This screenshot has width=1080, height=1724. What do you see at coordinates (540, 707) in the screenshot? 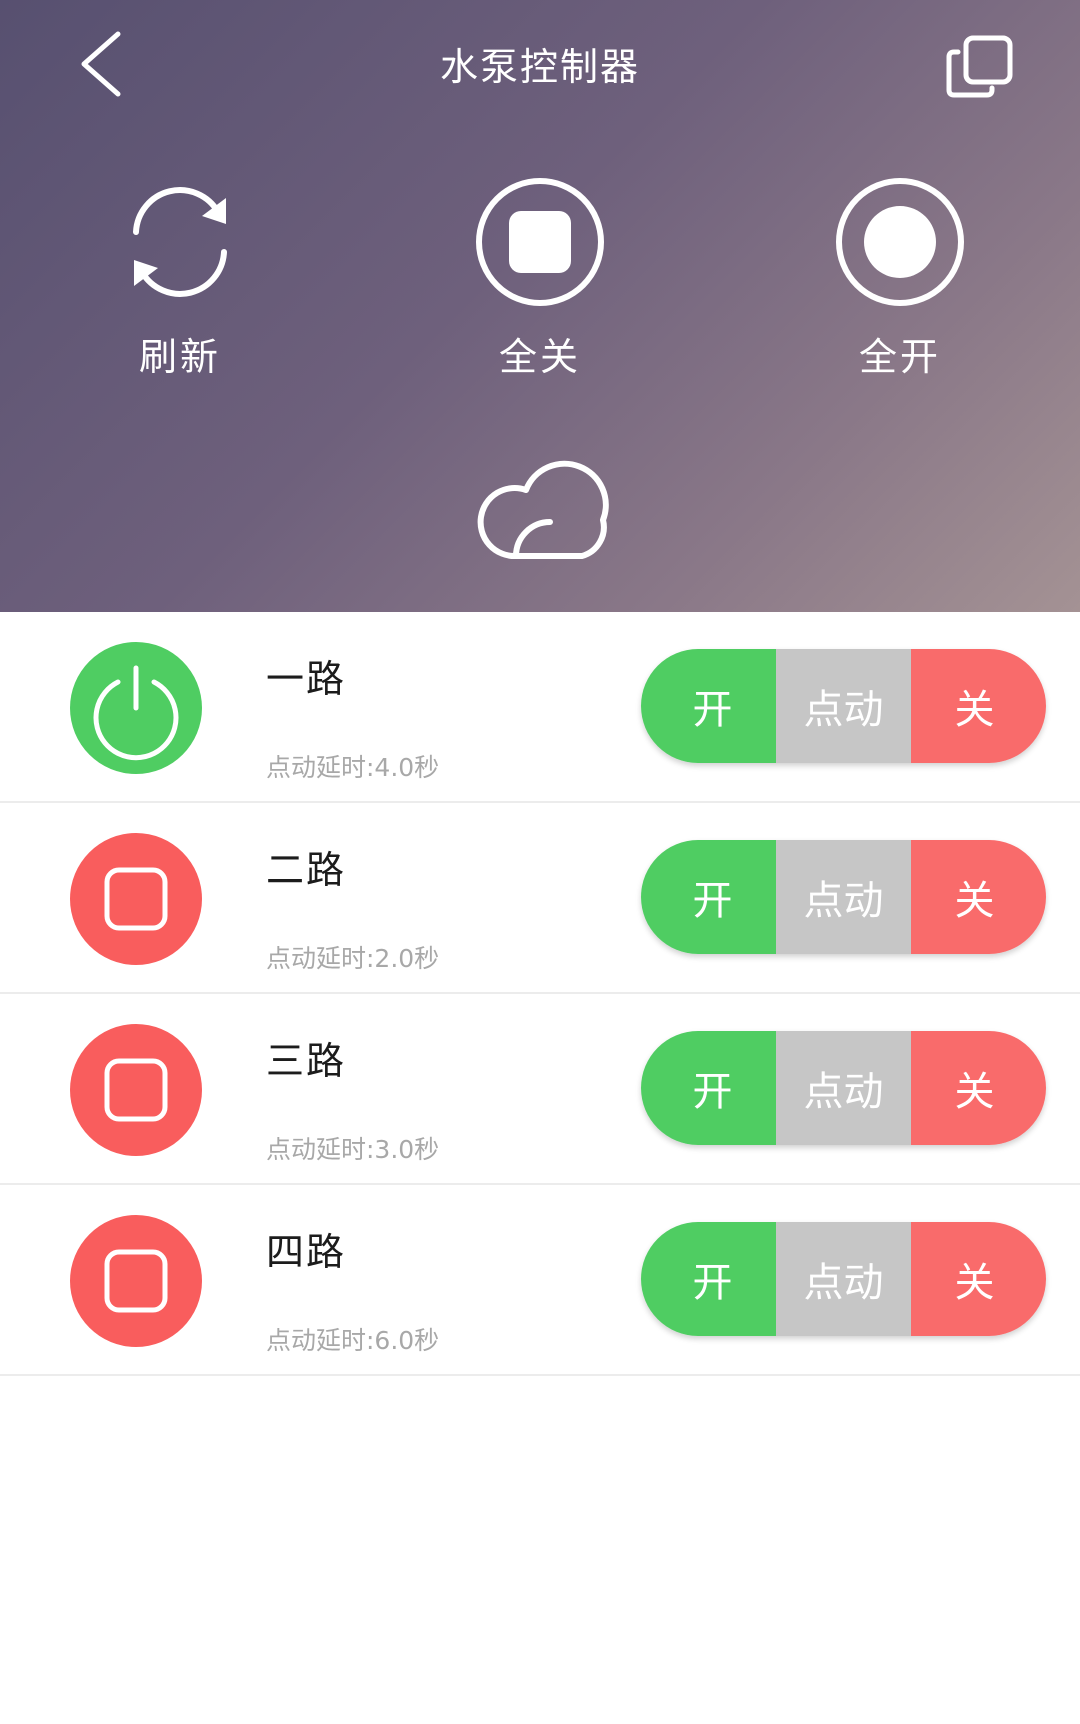
I see `channel-row: 一路 点动延时:4.0秒 开 点动 关` at bounding box center [540, 707].